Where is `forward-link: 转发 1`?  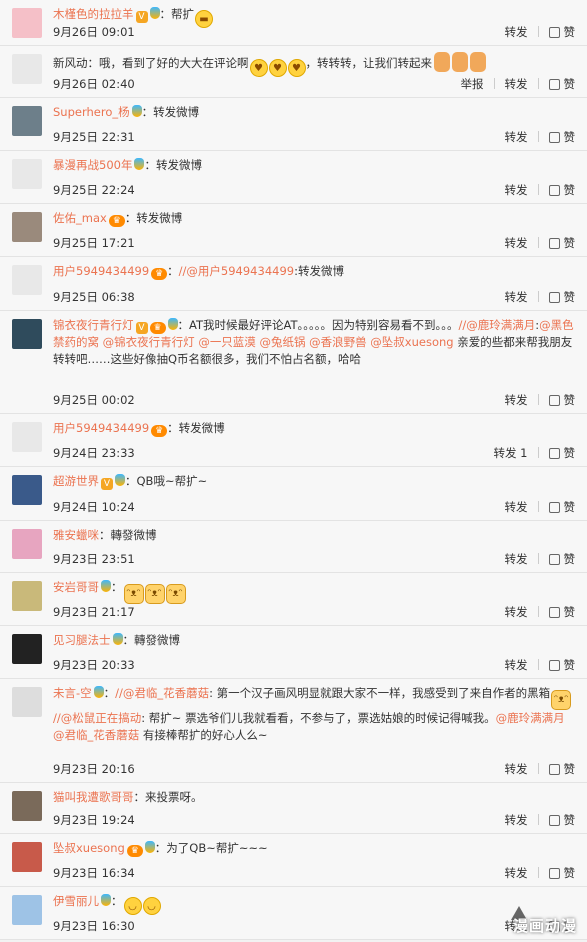 forward-link: 转发 1 is located at coordinates (511, 453).